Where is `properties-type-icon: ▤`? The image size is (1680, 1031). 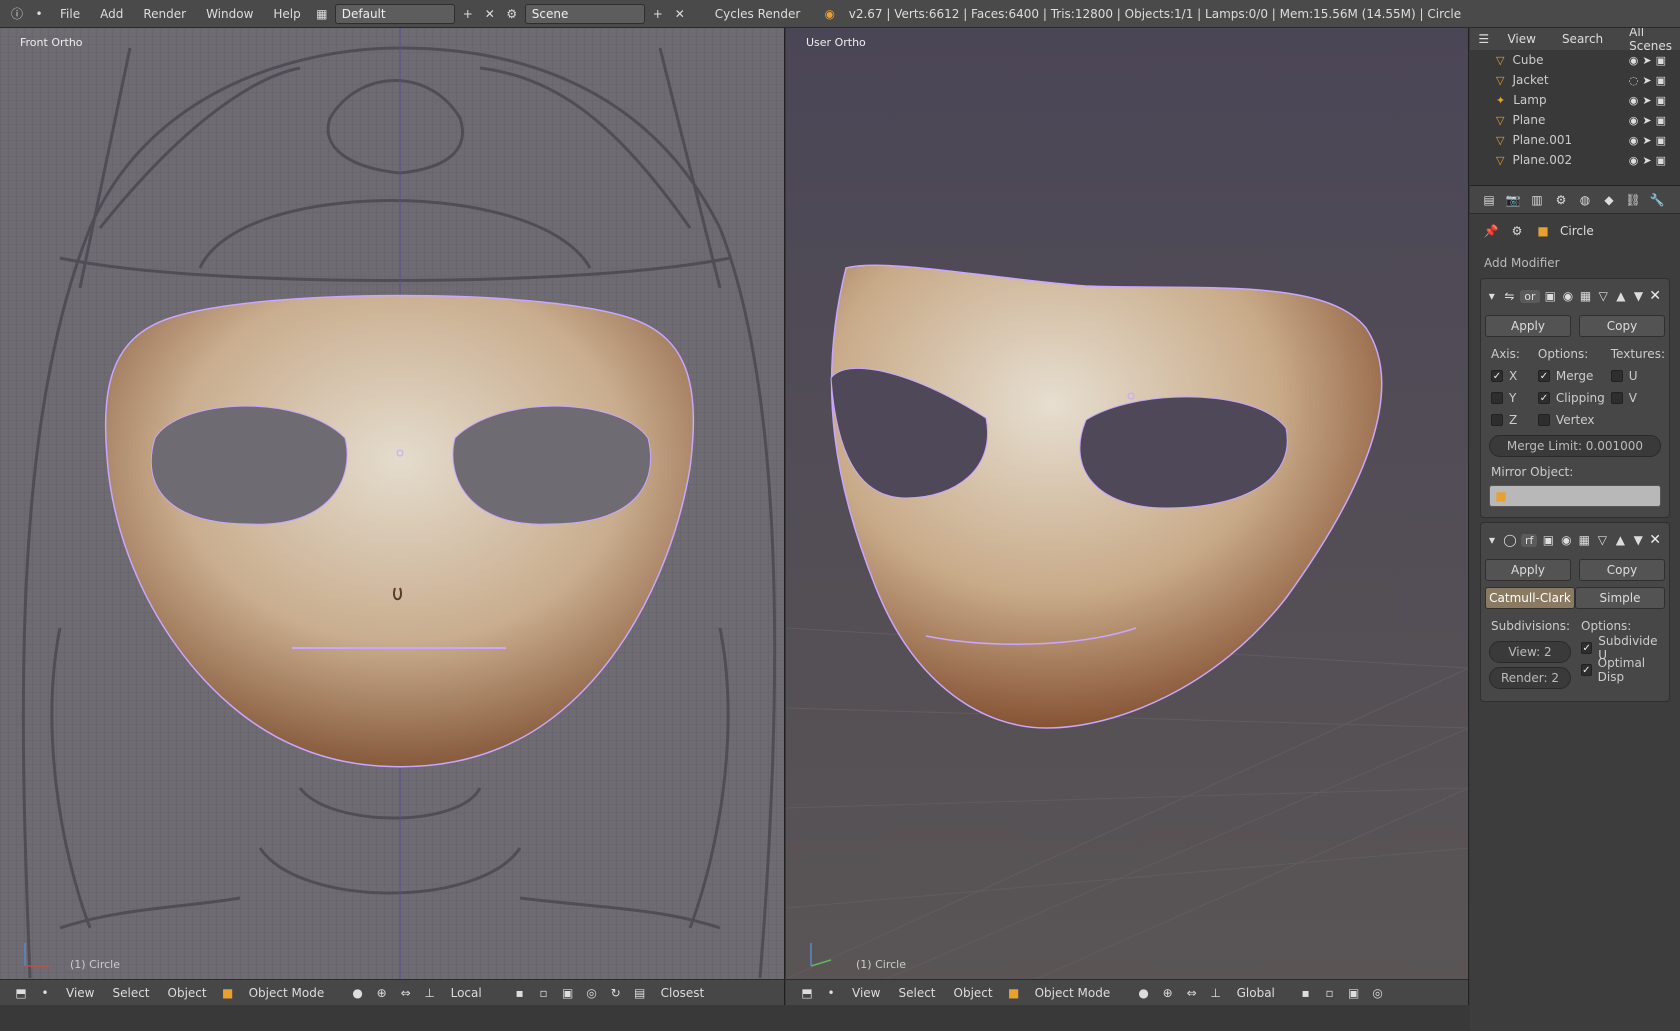
properties-type-icon: ▤ is located at coordinates (1489, 200).